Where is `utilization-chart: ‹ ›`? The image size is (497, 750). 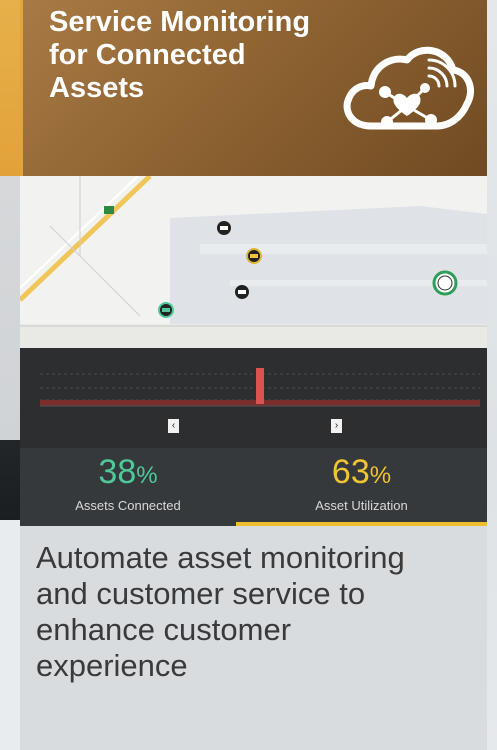 utilization-chart: ‹ › is located at coordinates (253, 398).